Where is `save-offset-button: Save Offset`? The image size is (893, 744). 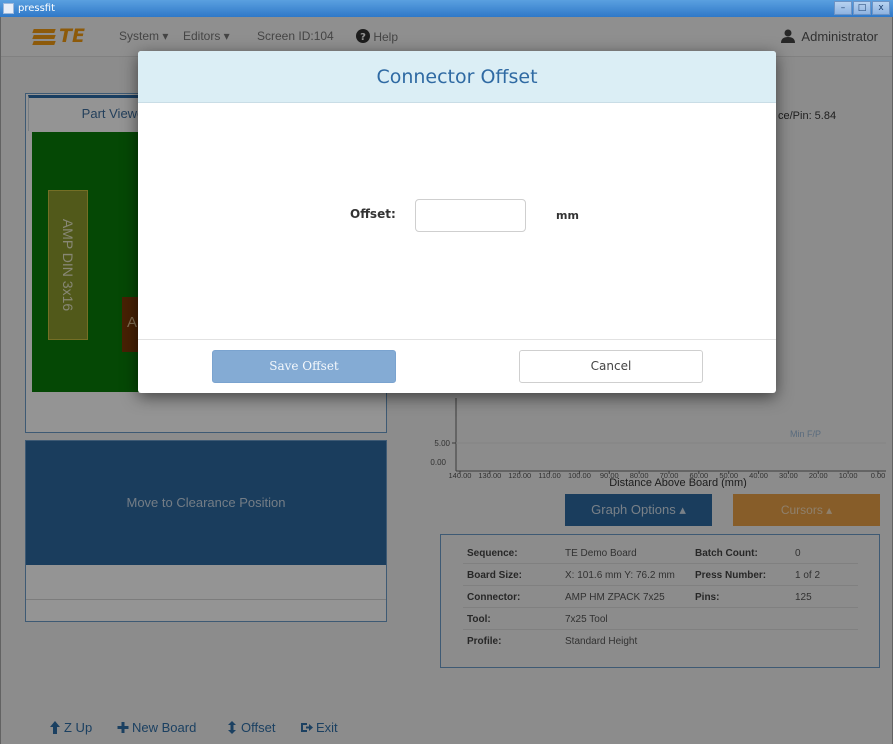
save-offset-button: Save Offset is located at coordinates (304, 366).